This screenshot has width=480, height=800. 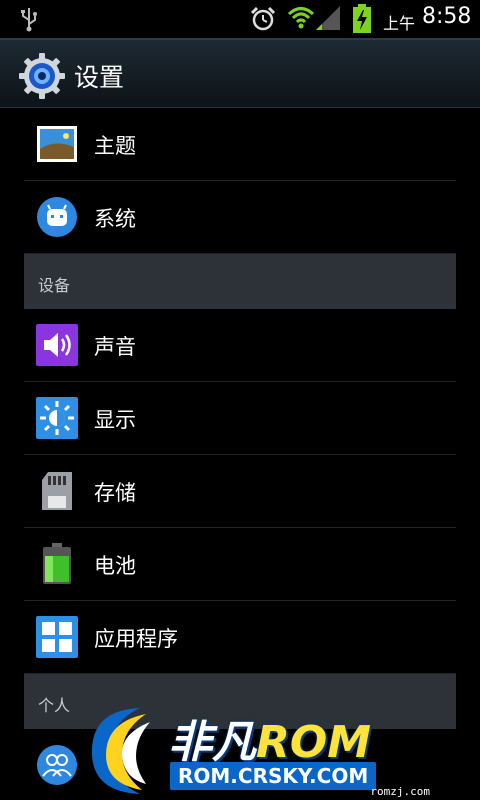 What do you see at coordinates (120, 751) in the screenshot?
I see `swirl-logo-icon` at bounding box center [120, 751].